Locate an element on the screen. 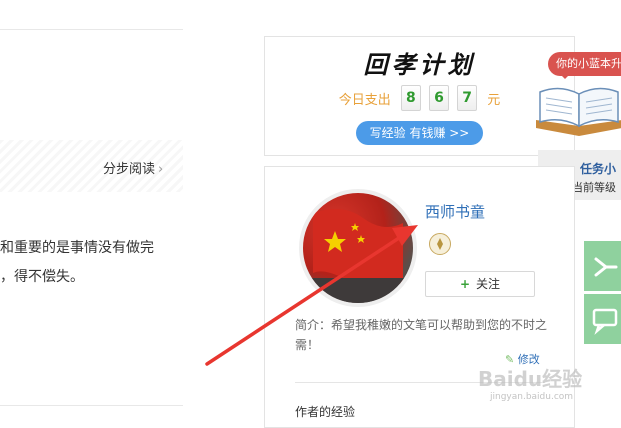 The image size is (621, 428). today-spend-label: 今日支出 is located at coordinates (364, 100).